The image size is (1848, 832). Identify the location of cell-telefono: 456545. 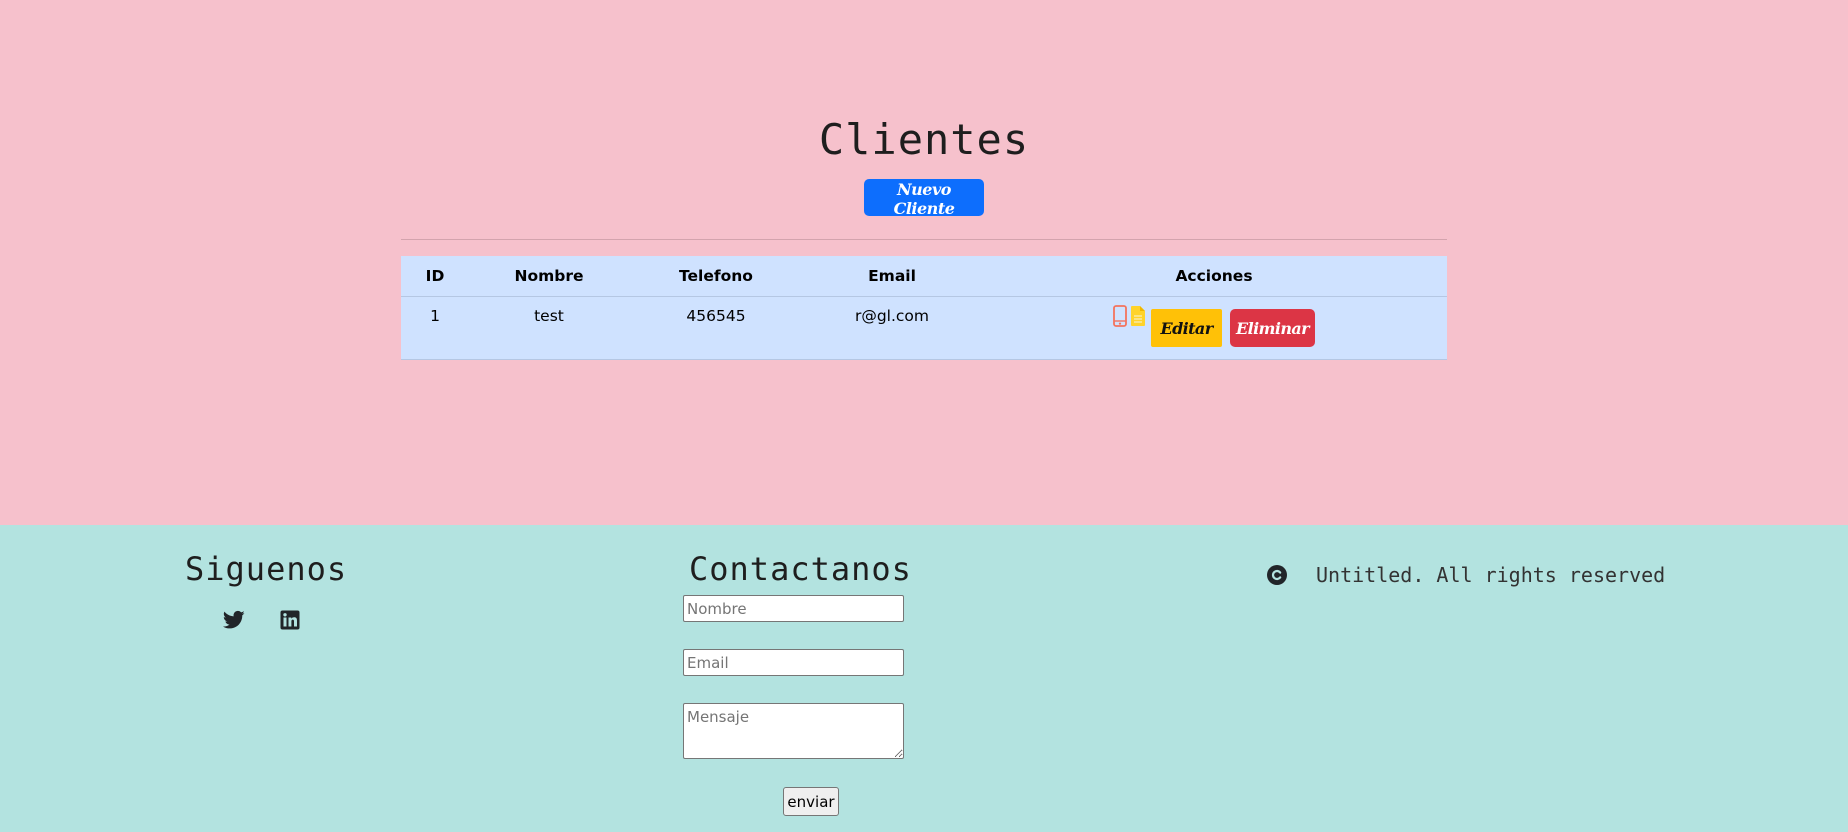
(716, 328).